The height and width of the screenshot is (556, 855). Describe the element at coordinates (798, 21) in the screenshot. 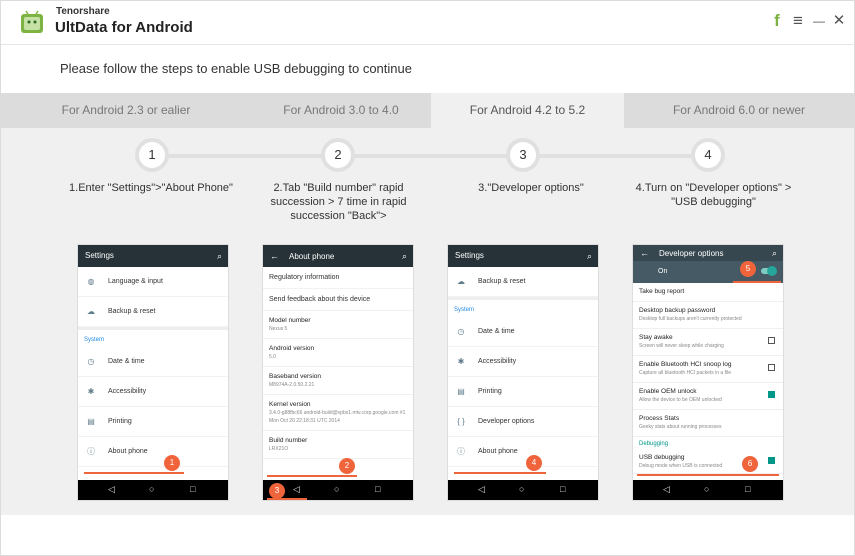

I see `menu-icon: ≡` at that location.